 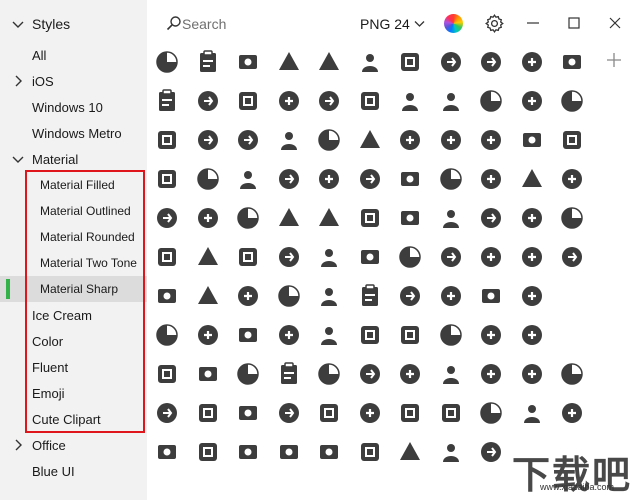 What do you see at coordinates (73, 133) in the screenshot?
I see `sidebar-item-windows-metro: Windows Metro` at bounding box center [73, 133].